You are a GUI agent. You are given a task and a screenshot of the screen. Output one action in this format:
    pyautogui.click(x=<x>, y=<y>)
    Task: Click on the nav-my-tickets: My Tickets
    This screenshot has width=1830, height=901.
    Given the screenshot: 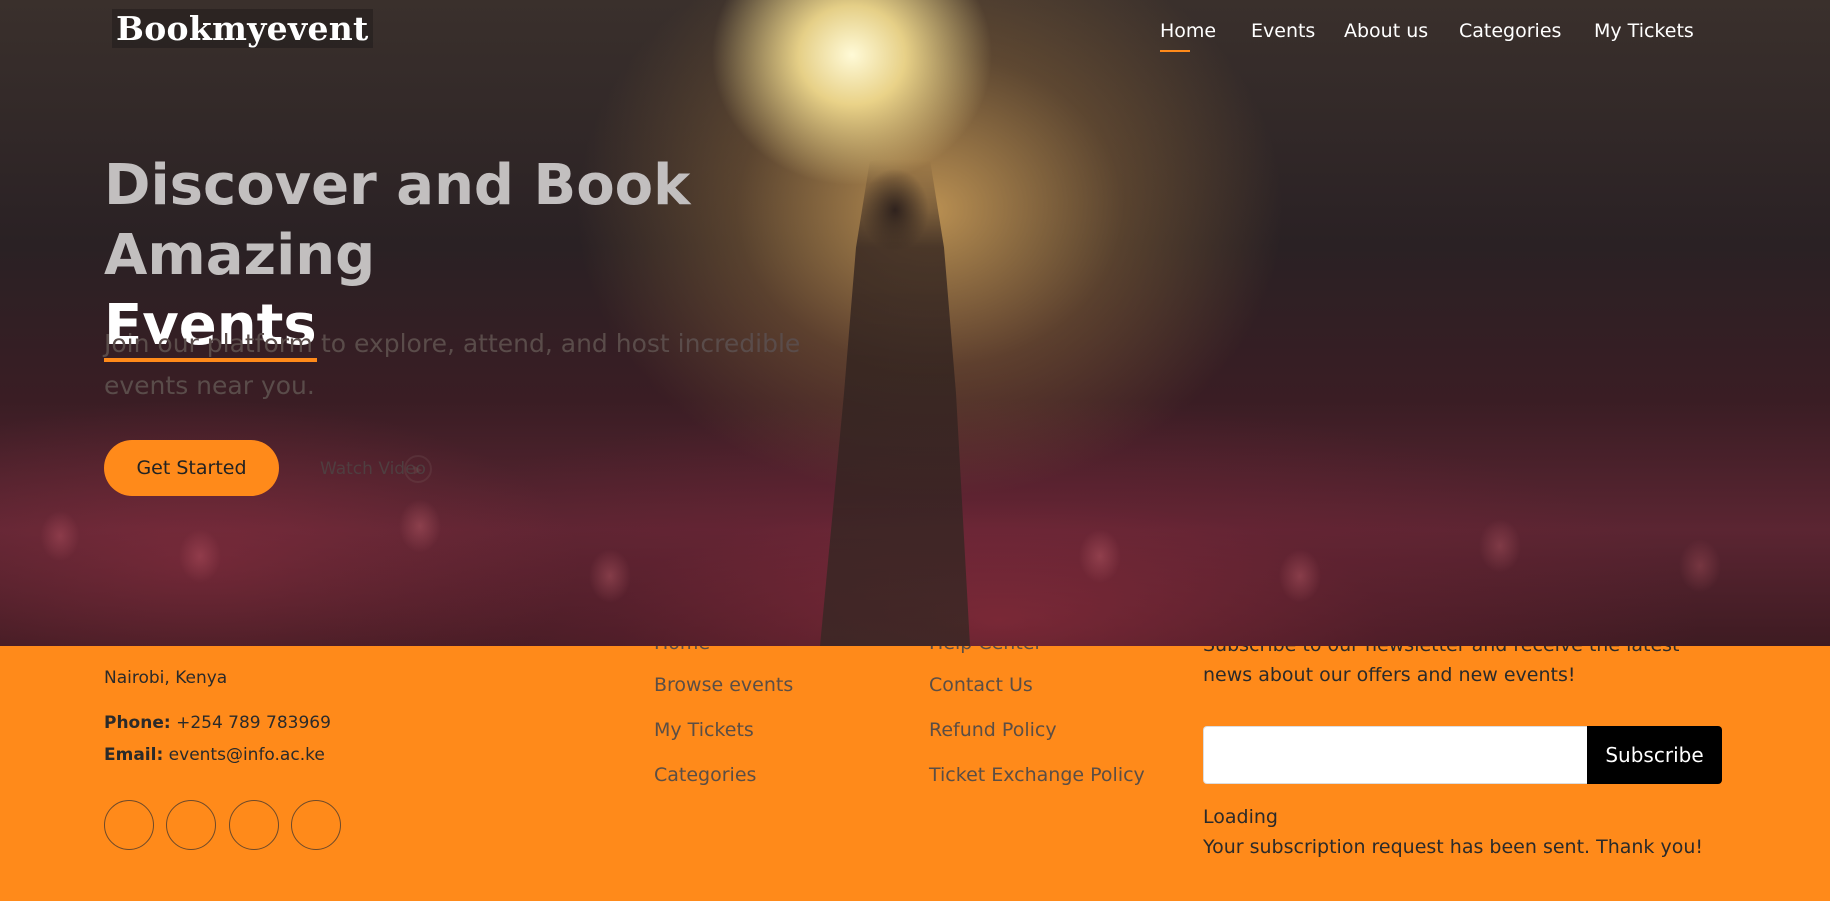 What is the action you would take?
    pyautogui.click(x=1644, y=31)
    